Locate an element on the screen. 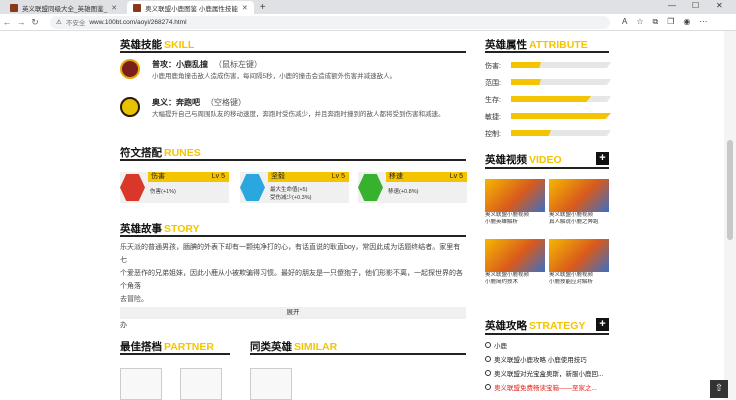  similar-heading: 同类英雄 SIMILAR is located at coordinates (294, 347).